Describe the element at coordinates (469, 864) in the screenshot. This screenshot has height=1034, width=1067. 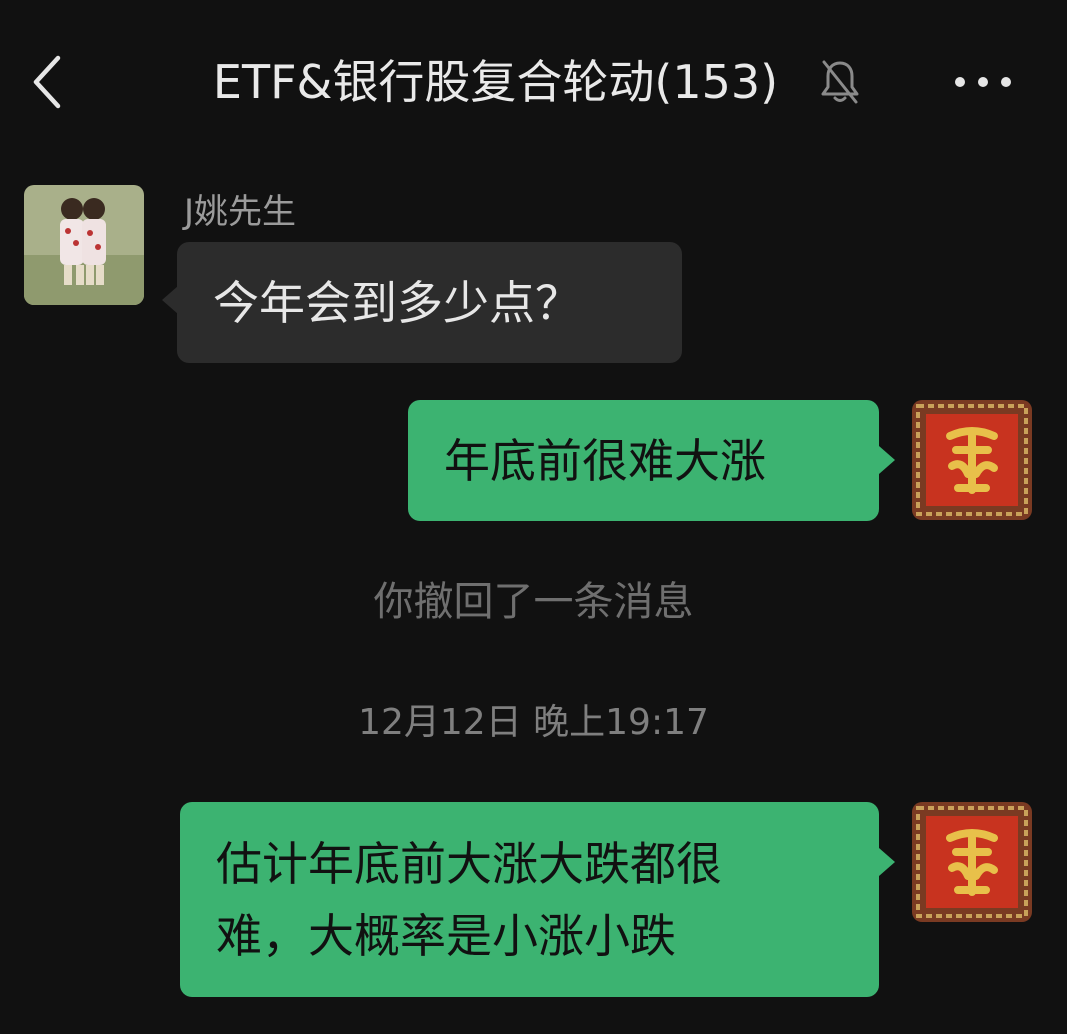
I see `message-text-line: 估计年底前大涨大跌都很` at that location.